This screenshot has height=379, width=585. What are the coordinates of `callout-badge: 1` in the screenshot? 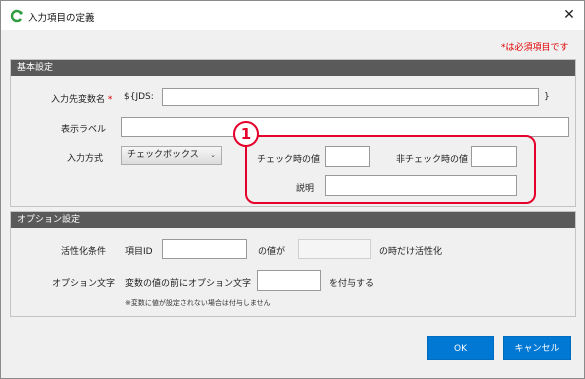 It's located at (246, 134).